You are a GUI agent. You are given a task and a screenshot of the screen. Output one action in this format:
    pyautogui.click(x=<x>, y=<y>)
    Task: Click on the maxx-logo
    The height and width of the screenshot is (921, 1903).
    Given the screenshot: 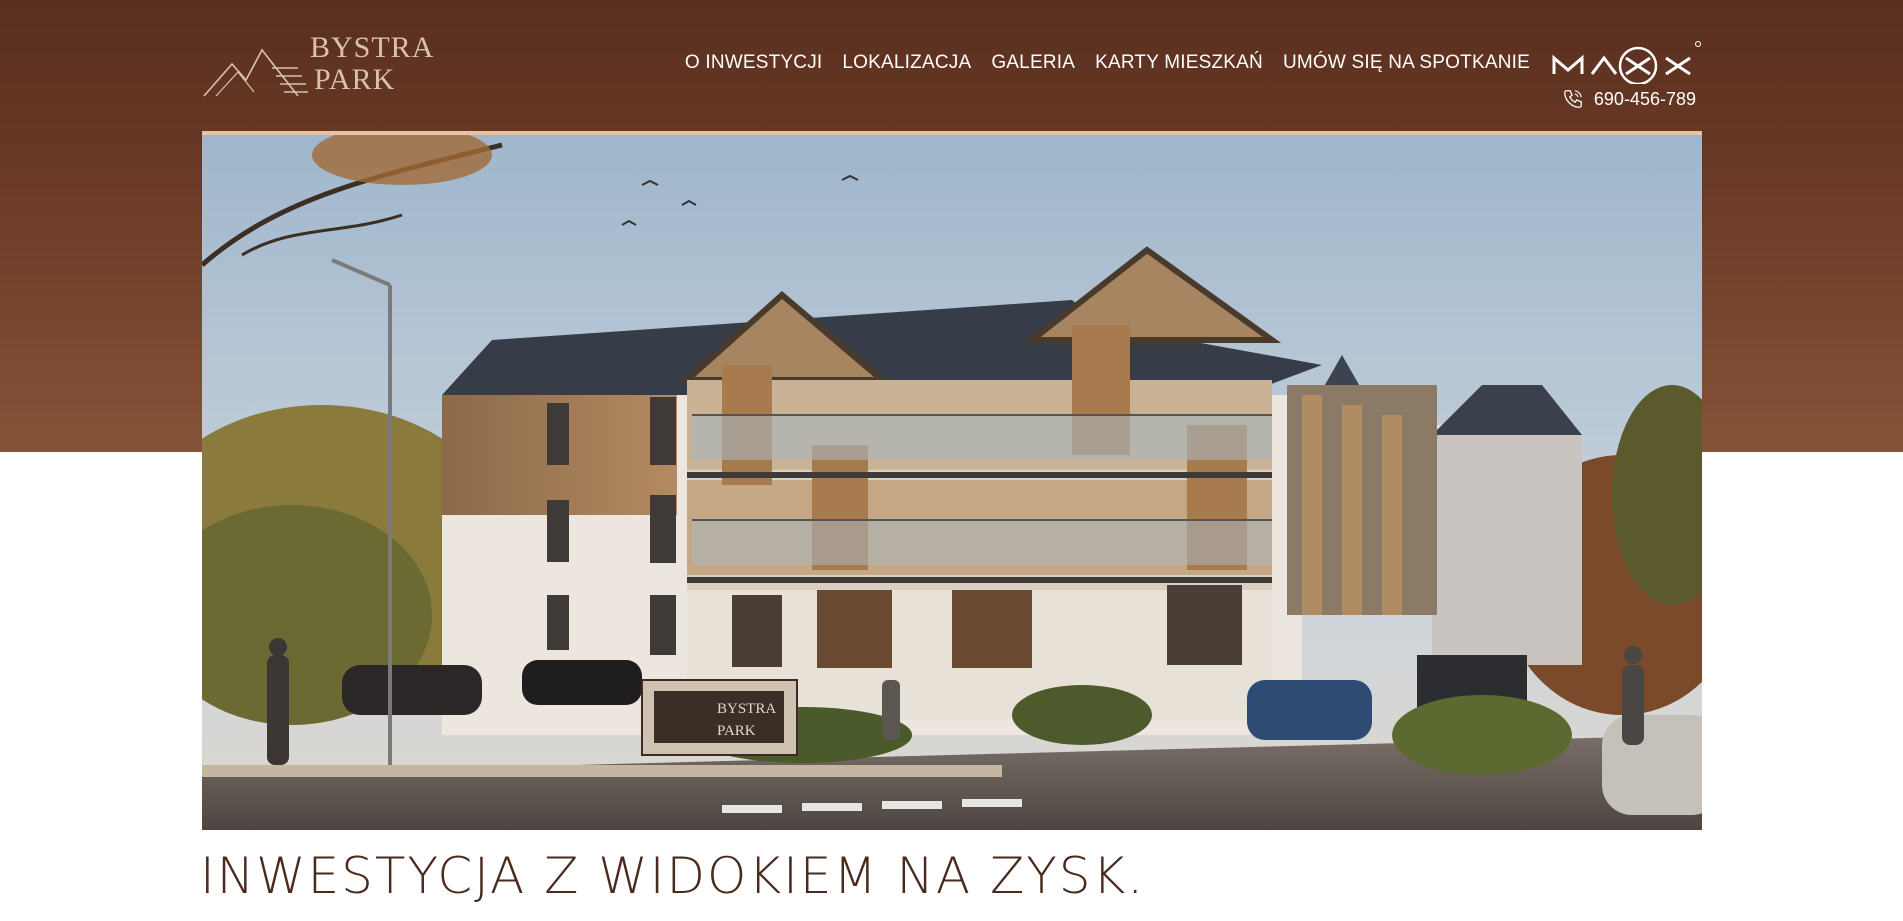 What is the action you would take?
    pyautogui.click(x=1626, y=63)
    